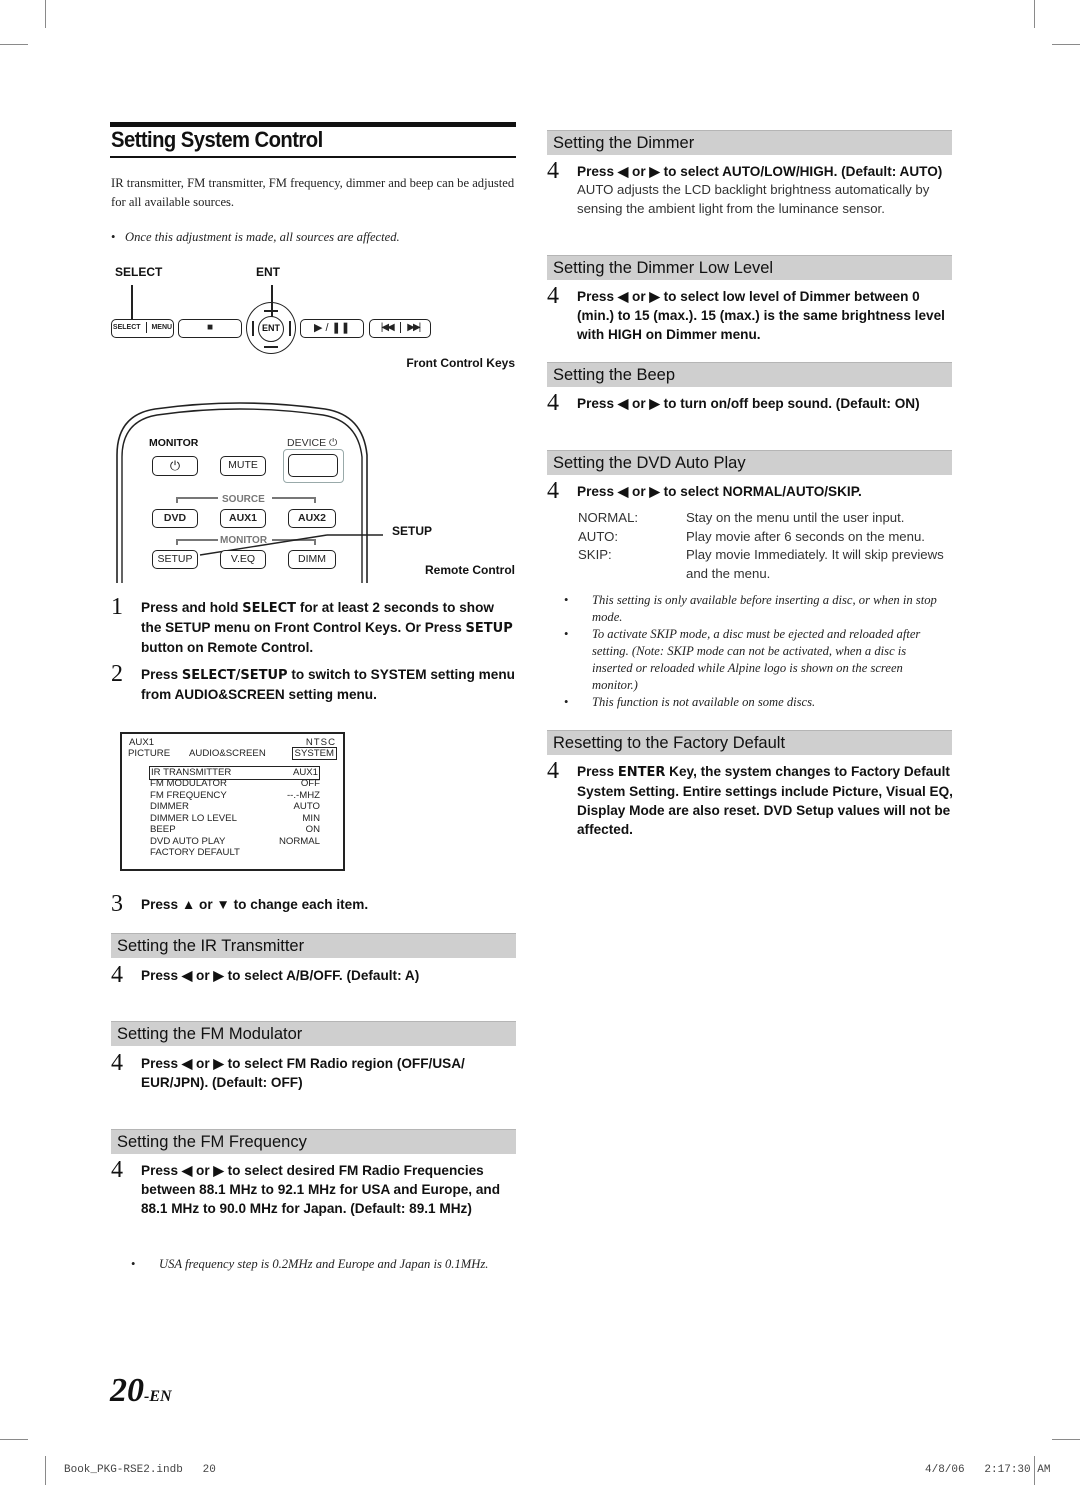  Describe the element at coordinates (195, 852) in the screenshot. I see `osd-item-label: FACTORY DEFAULT` at that location.